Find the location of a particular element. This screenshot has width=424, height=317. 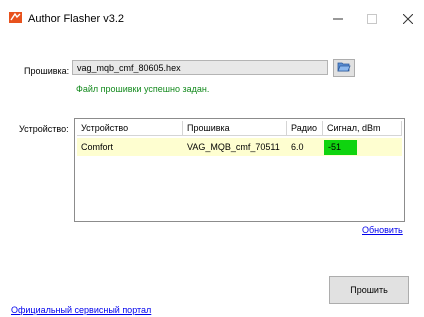

folder-open-icon is located at coordinates (344, 68).